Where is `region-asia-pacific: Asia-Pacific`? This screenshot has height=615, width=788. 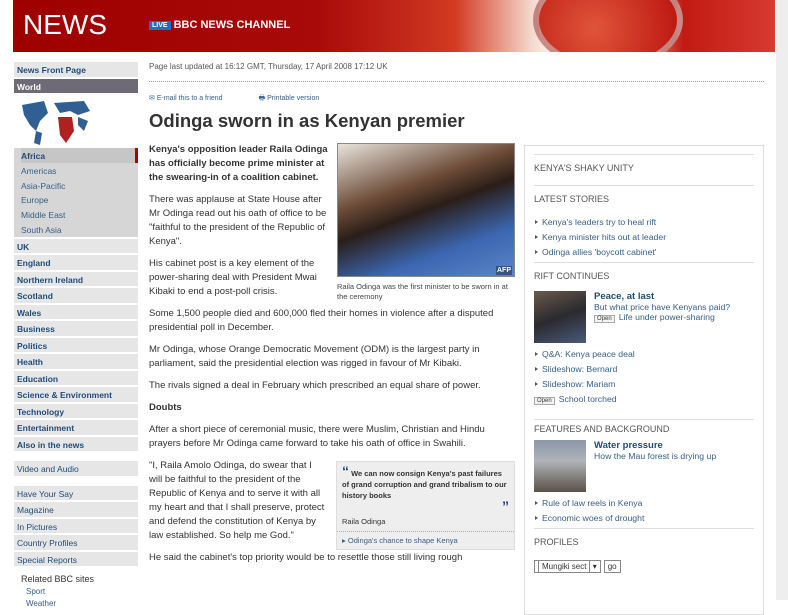 region-asia-pacific: Asia-Pacific is located at coordinates (79, 185).